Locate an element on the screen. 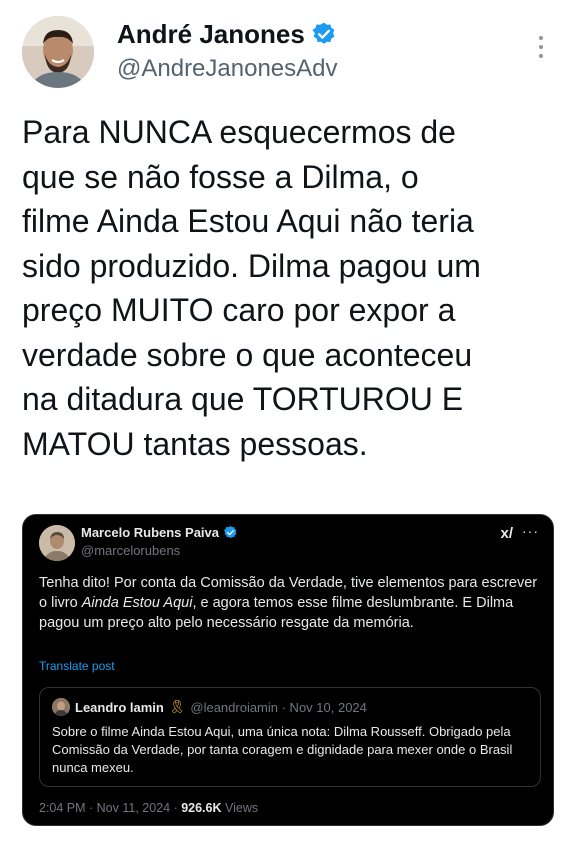 This screenshot has width=576, height=848. author-handle: @AndreJanonesAdv is located at coordinates (227, 69).